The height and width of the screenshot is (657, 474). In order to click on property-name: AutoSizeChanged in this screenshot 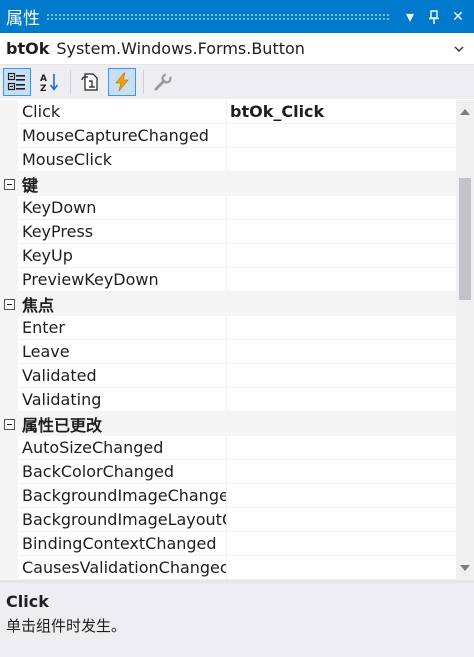, I will do `click(122, 448)`.